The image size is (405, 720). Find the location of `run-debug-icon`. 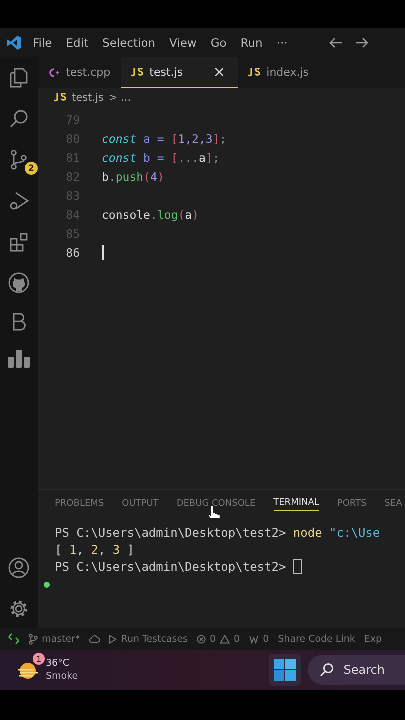

run-debug-icon is located at coordinates (19, 201).